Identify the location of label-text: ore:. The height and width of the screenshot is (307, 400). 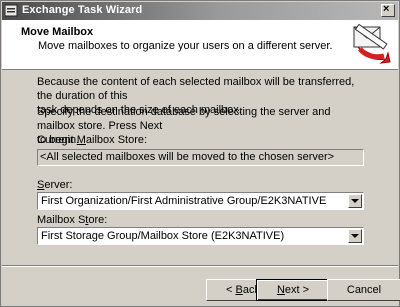
(98, 220).